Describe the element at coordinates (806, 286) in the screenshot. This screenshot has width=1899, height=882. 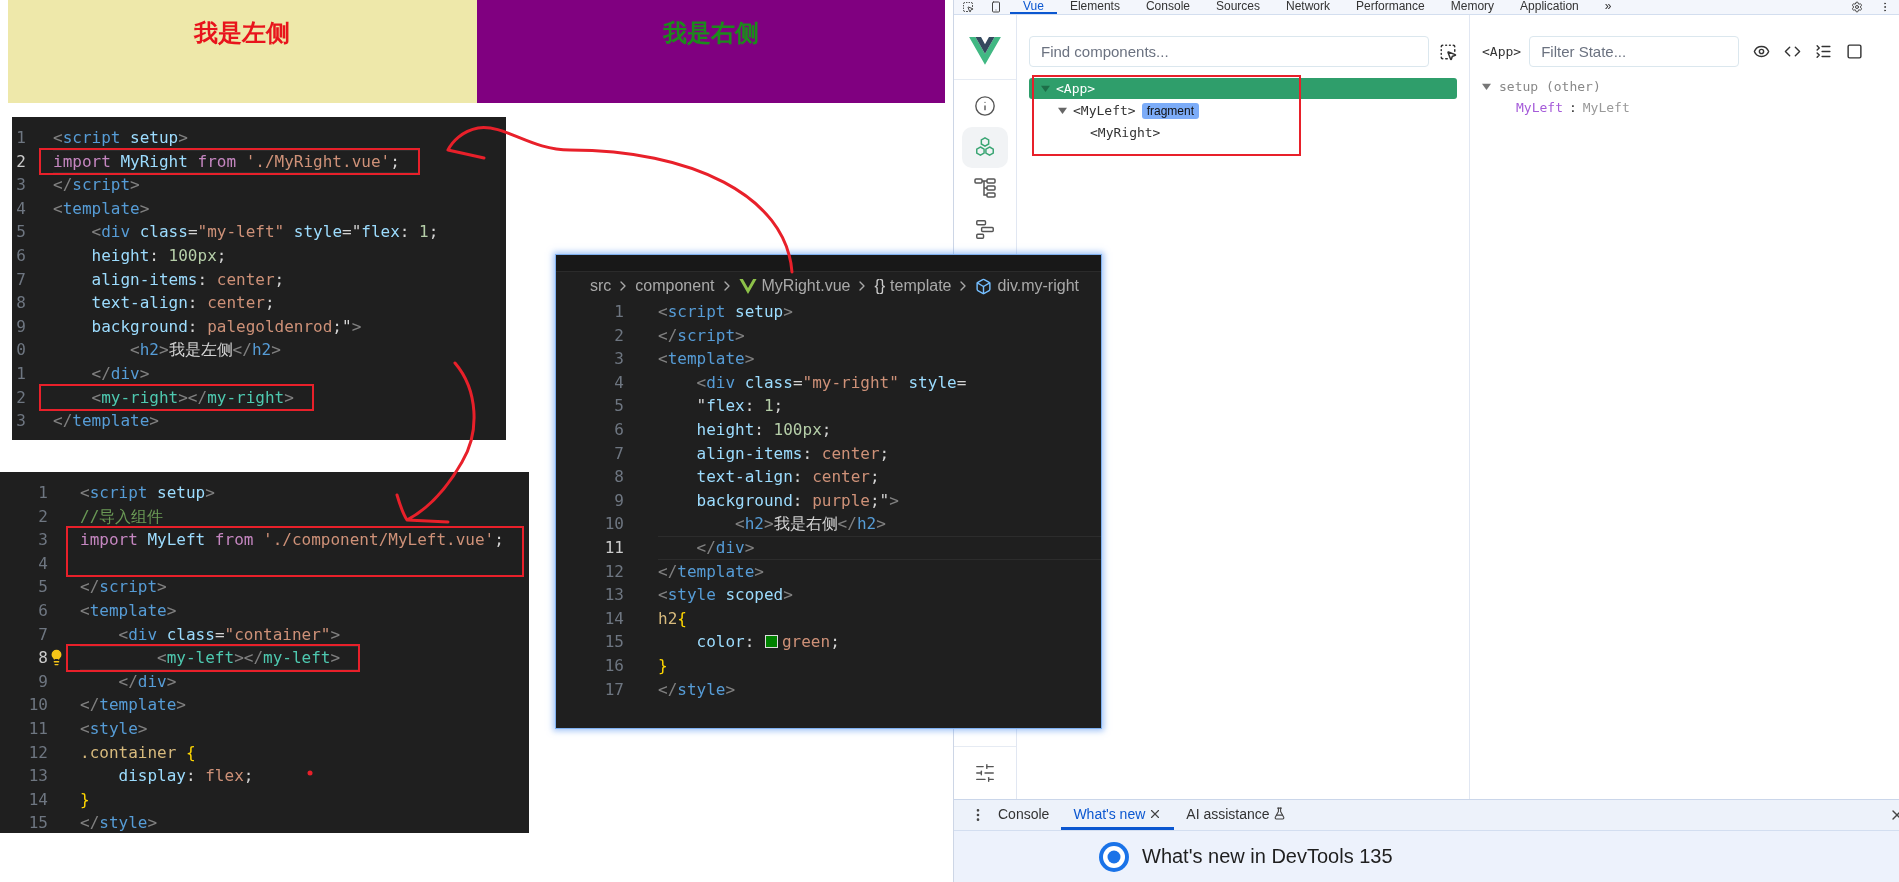
I see `breadcrumb-item: MyRight.vue` at that location.